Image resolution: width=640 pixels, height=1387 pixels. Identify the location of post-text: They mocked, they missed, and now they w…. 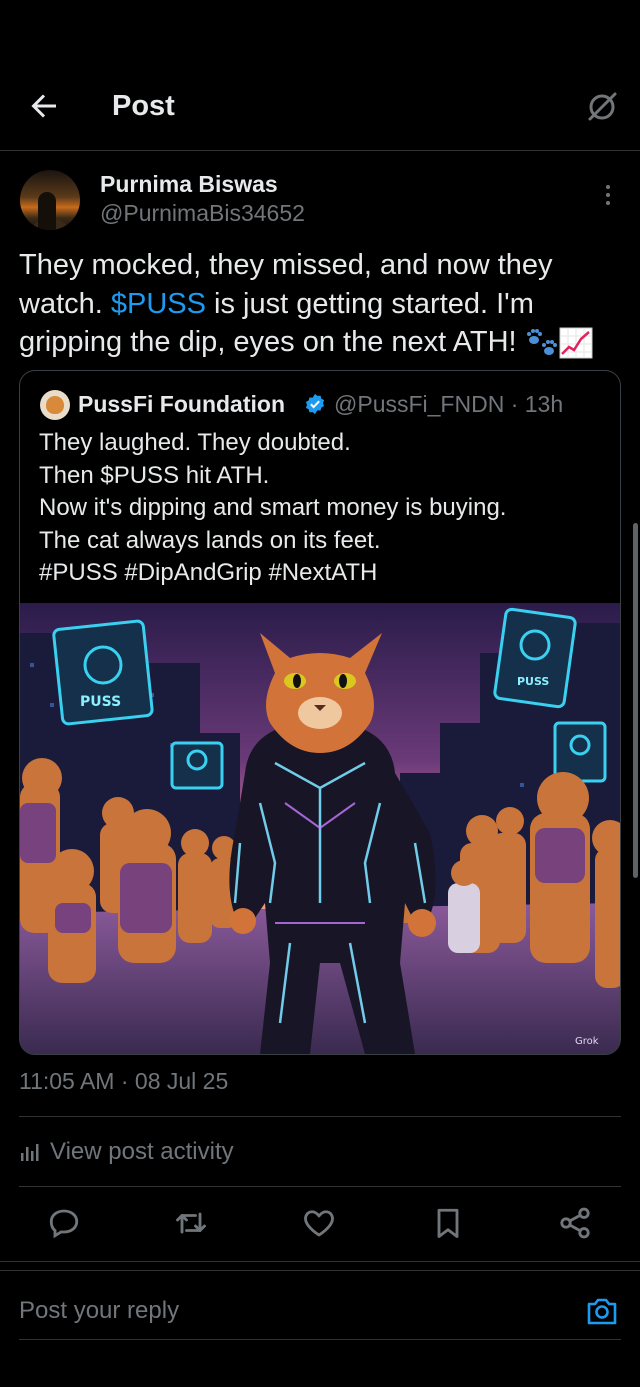
(321, 304).